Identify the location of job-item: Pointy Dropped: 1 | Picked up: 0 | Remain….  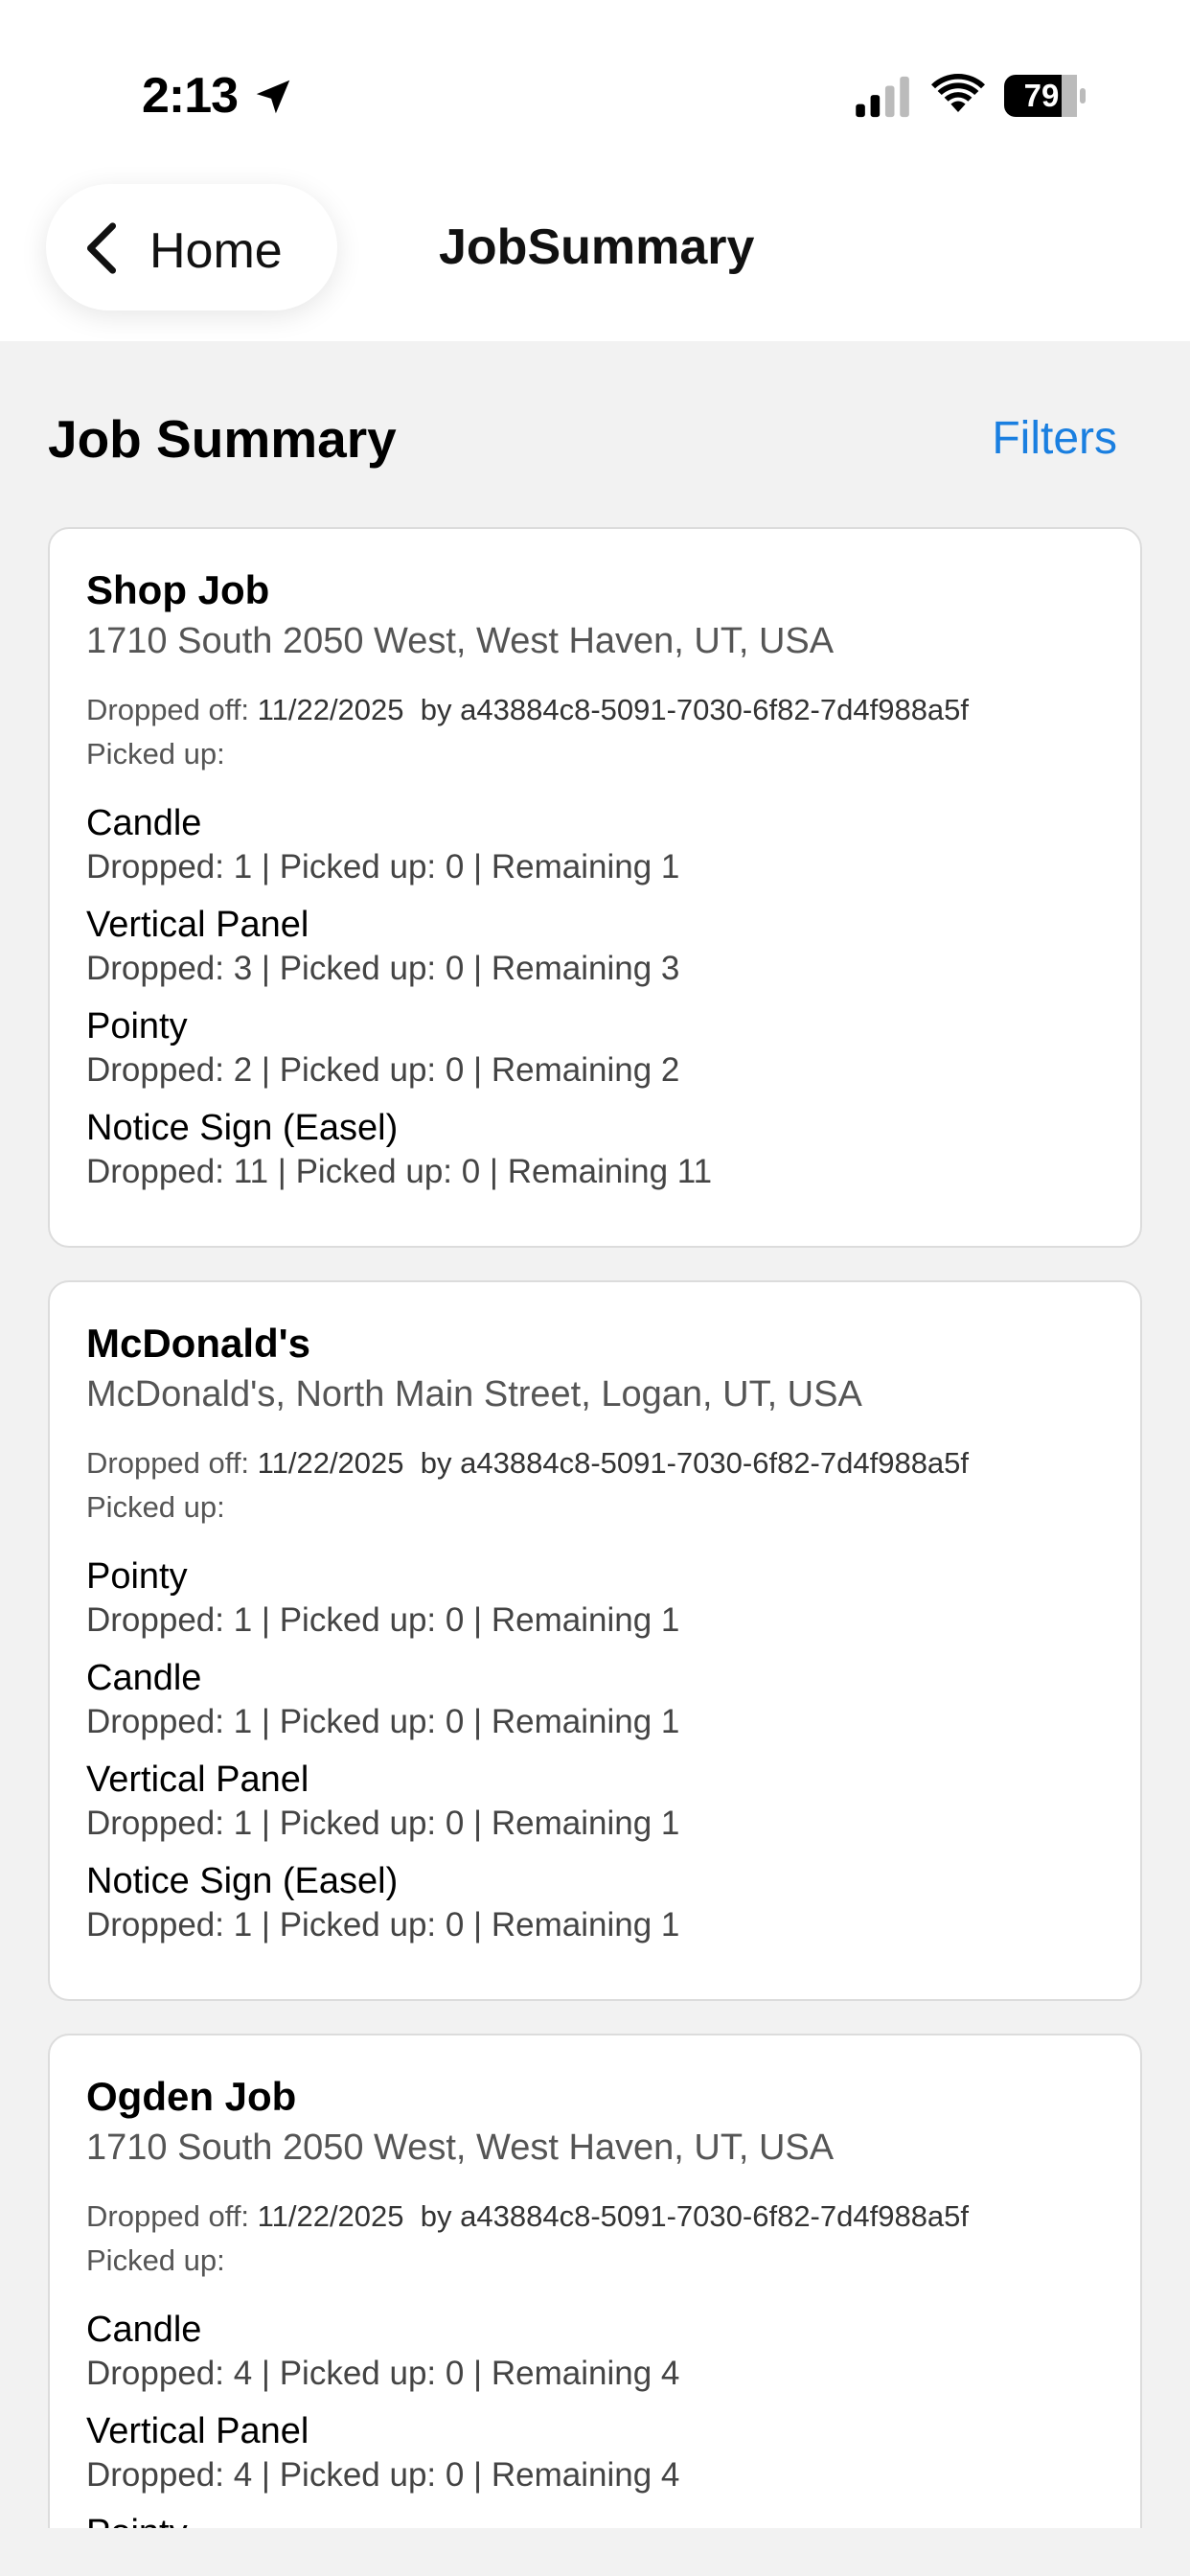
(613, 1598).